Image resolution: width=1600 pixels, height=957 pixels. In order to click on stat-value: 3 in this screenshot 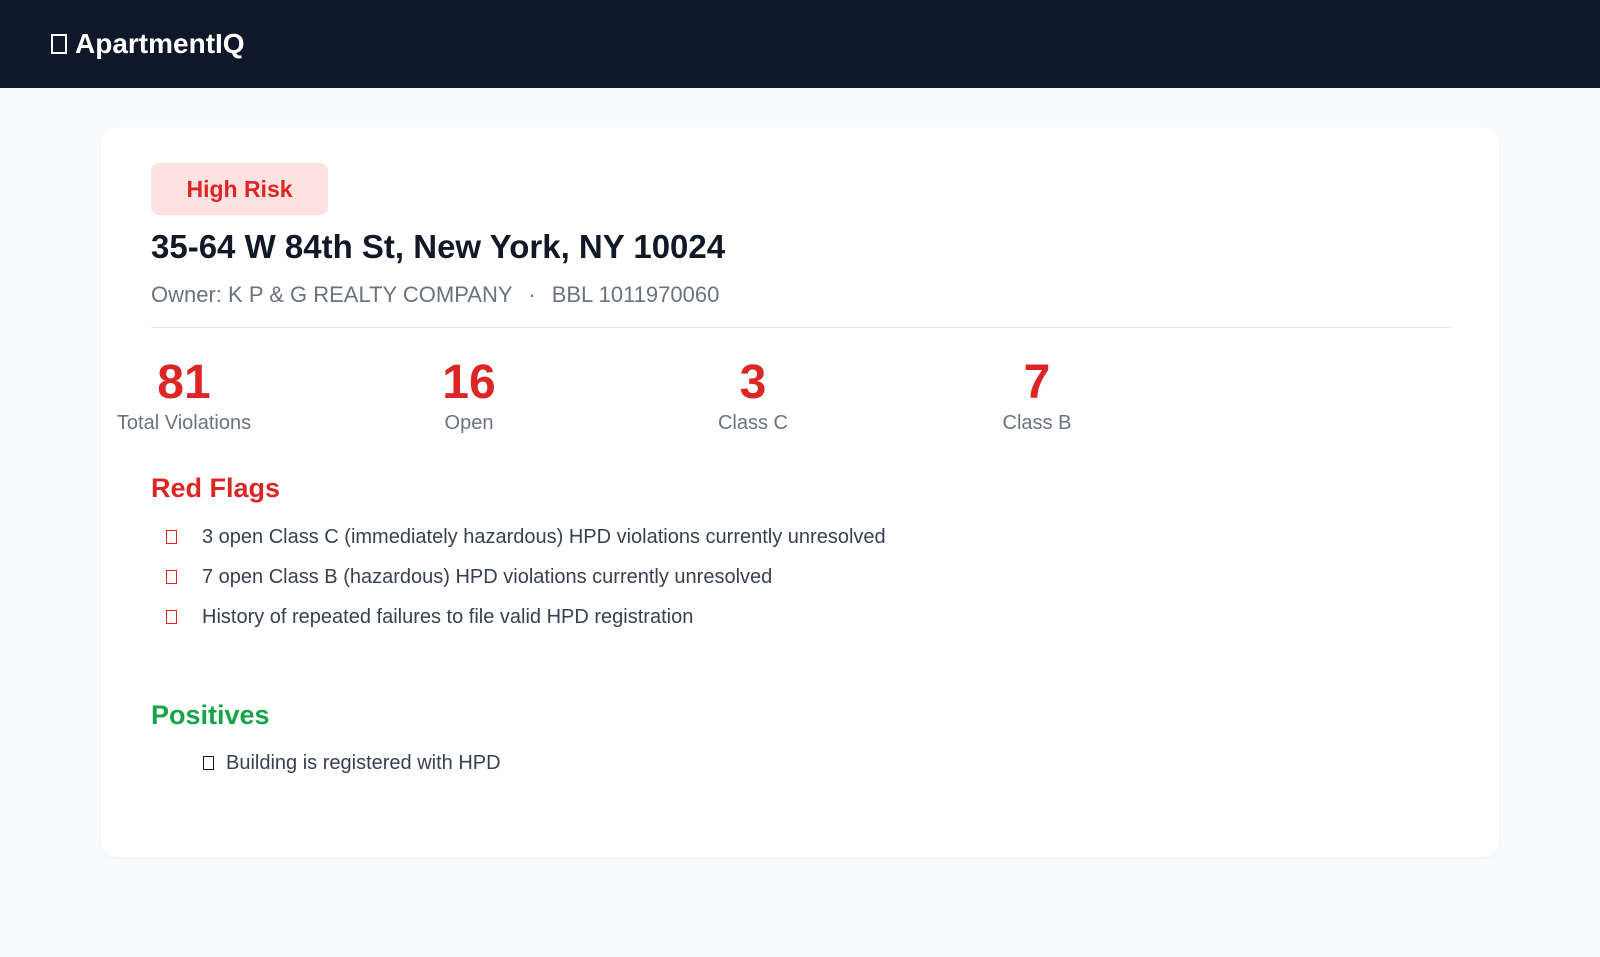, I will do `click(753, 382)`.